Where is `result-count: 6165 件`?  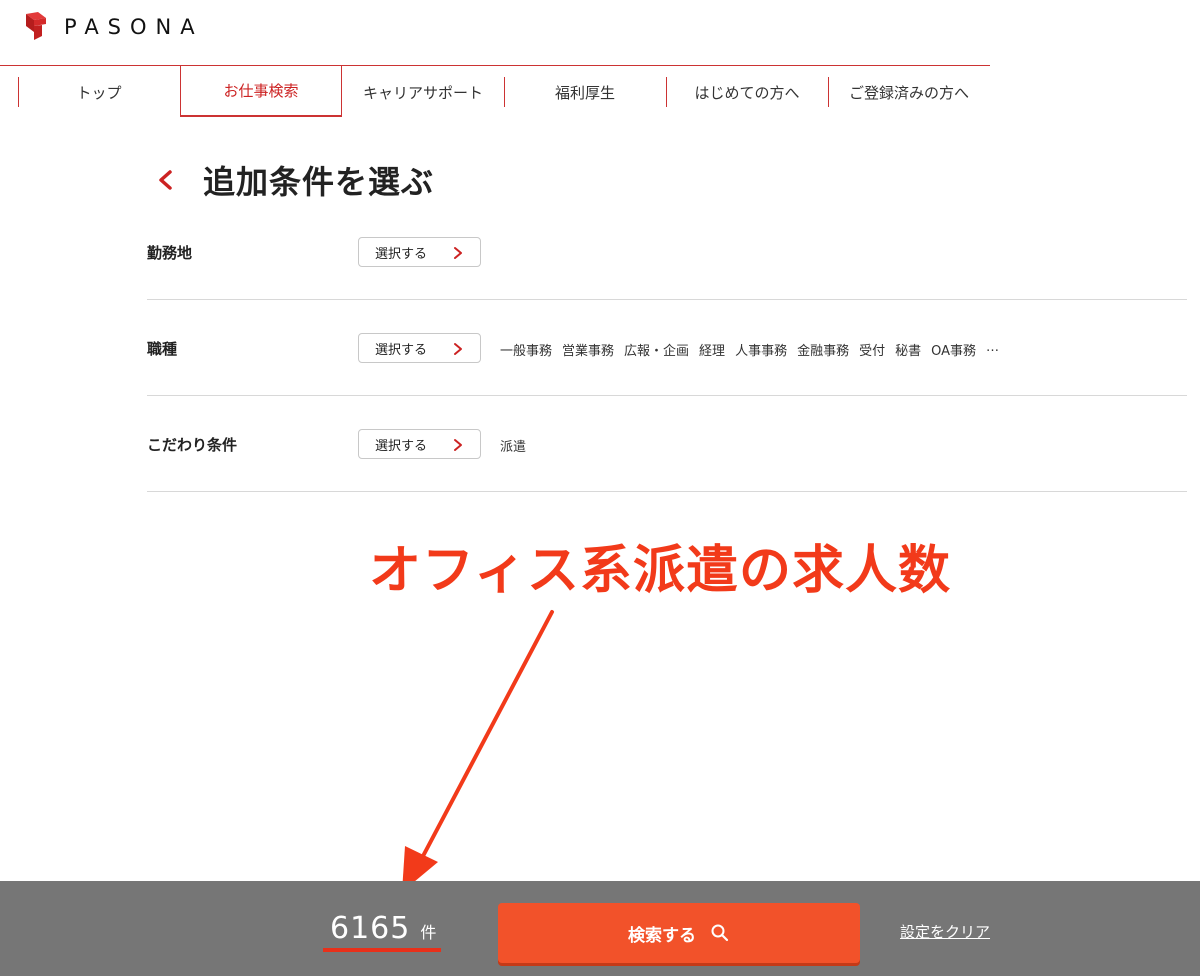 result-count: 6165 件 is located at coordinates (383, 928).